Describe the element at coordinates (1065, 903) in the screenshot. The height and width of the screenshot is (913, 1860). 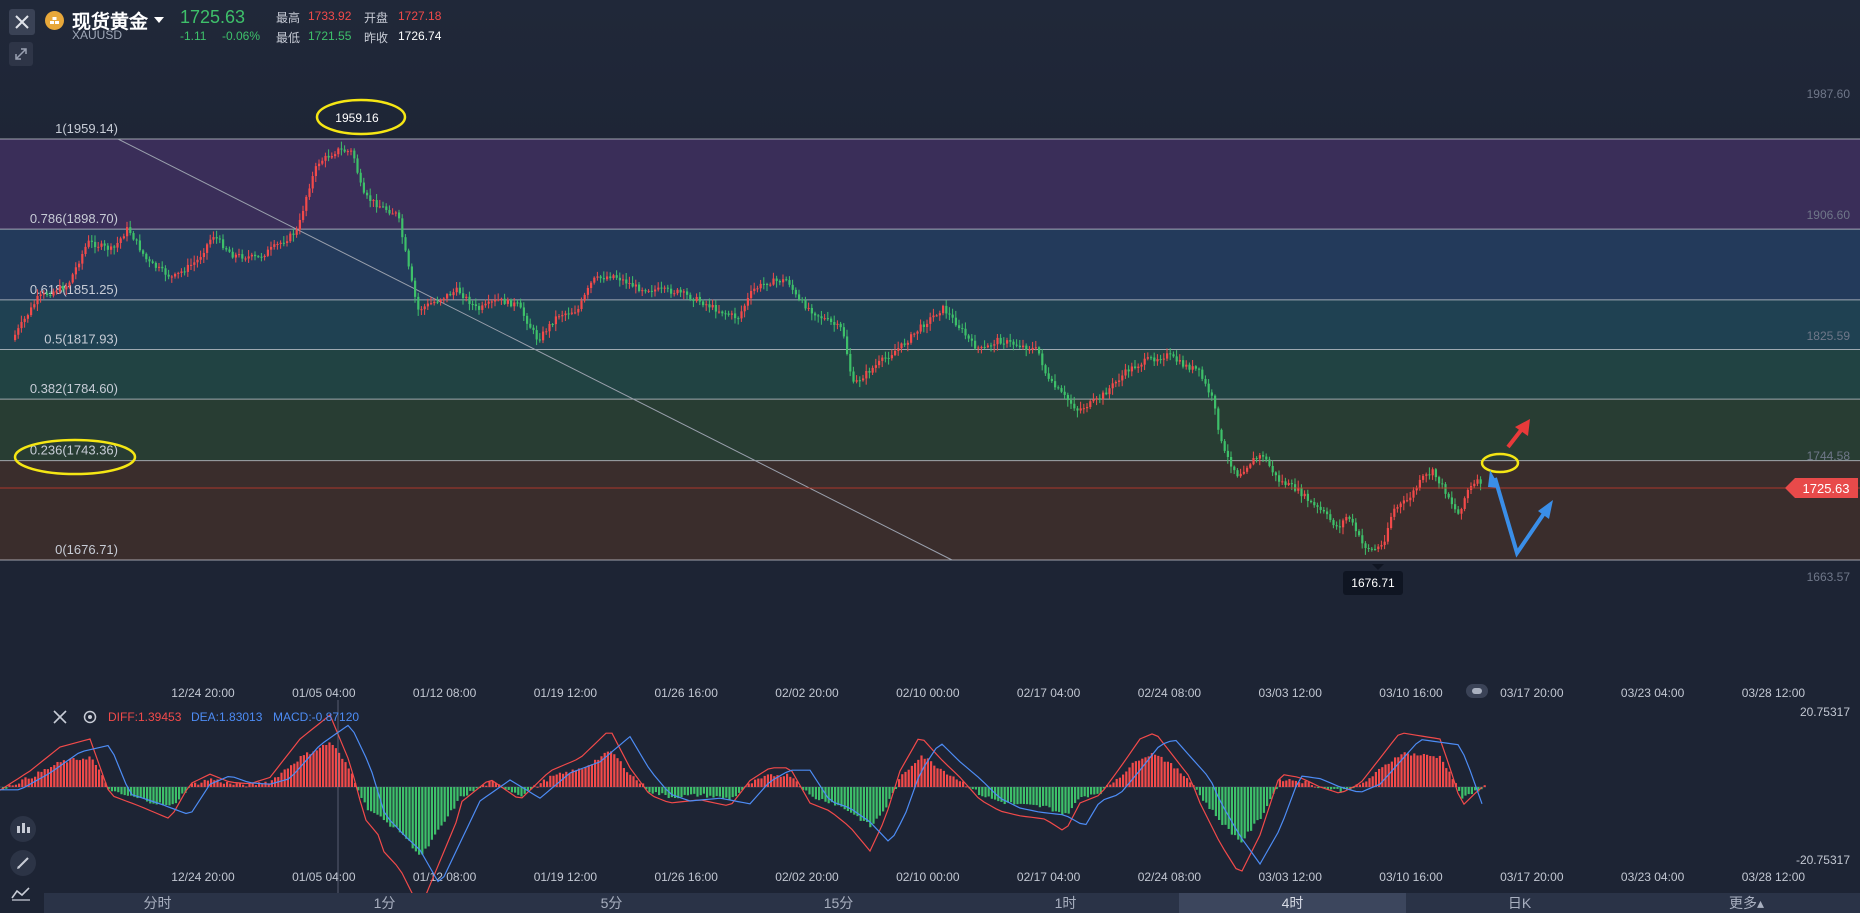
I see `period-tab: 1时` at that location.